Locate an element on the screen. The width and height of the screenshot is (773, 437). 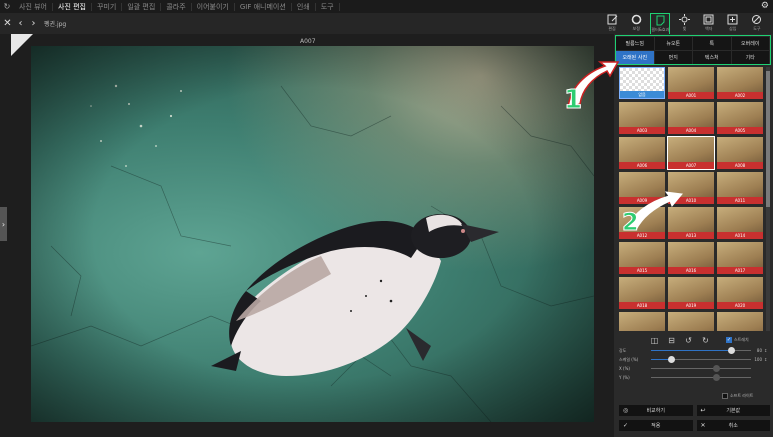
tool-insert: 삽입 is located at coordinates (733, 24).